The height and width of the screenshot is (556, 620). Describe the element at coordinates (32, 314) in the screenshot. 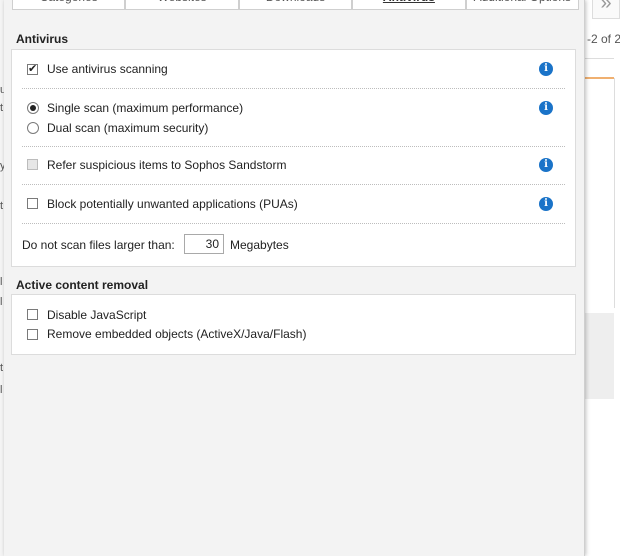

I see `disable-javascript-checkbox` at that location.